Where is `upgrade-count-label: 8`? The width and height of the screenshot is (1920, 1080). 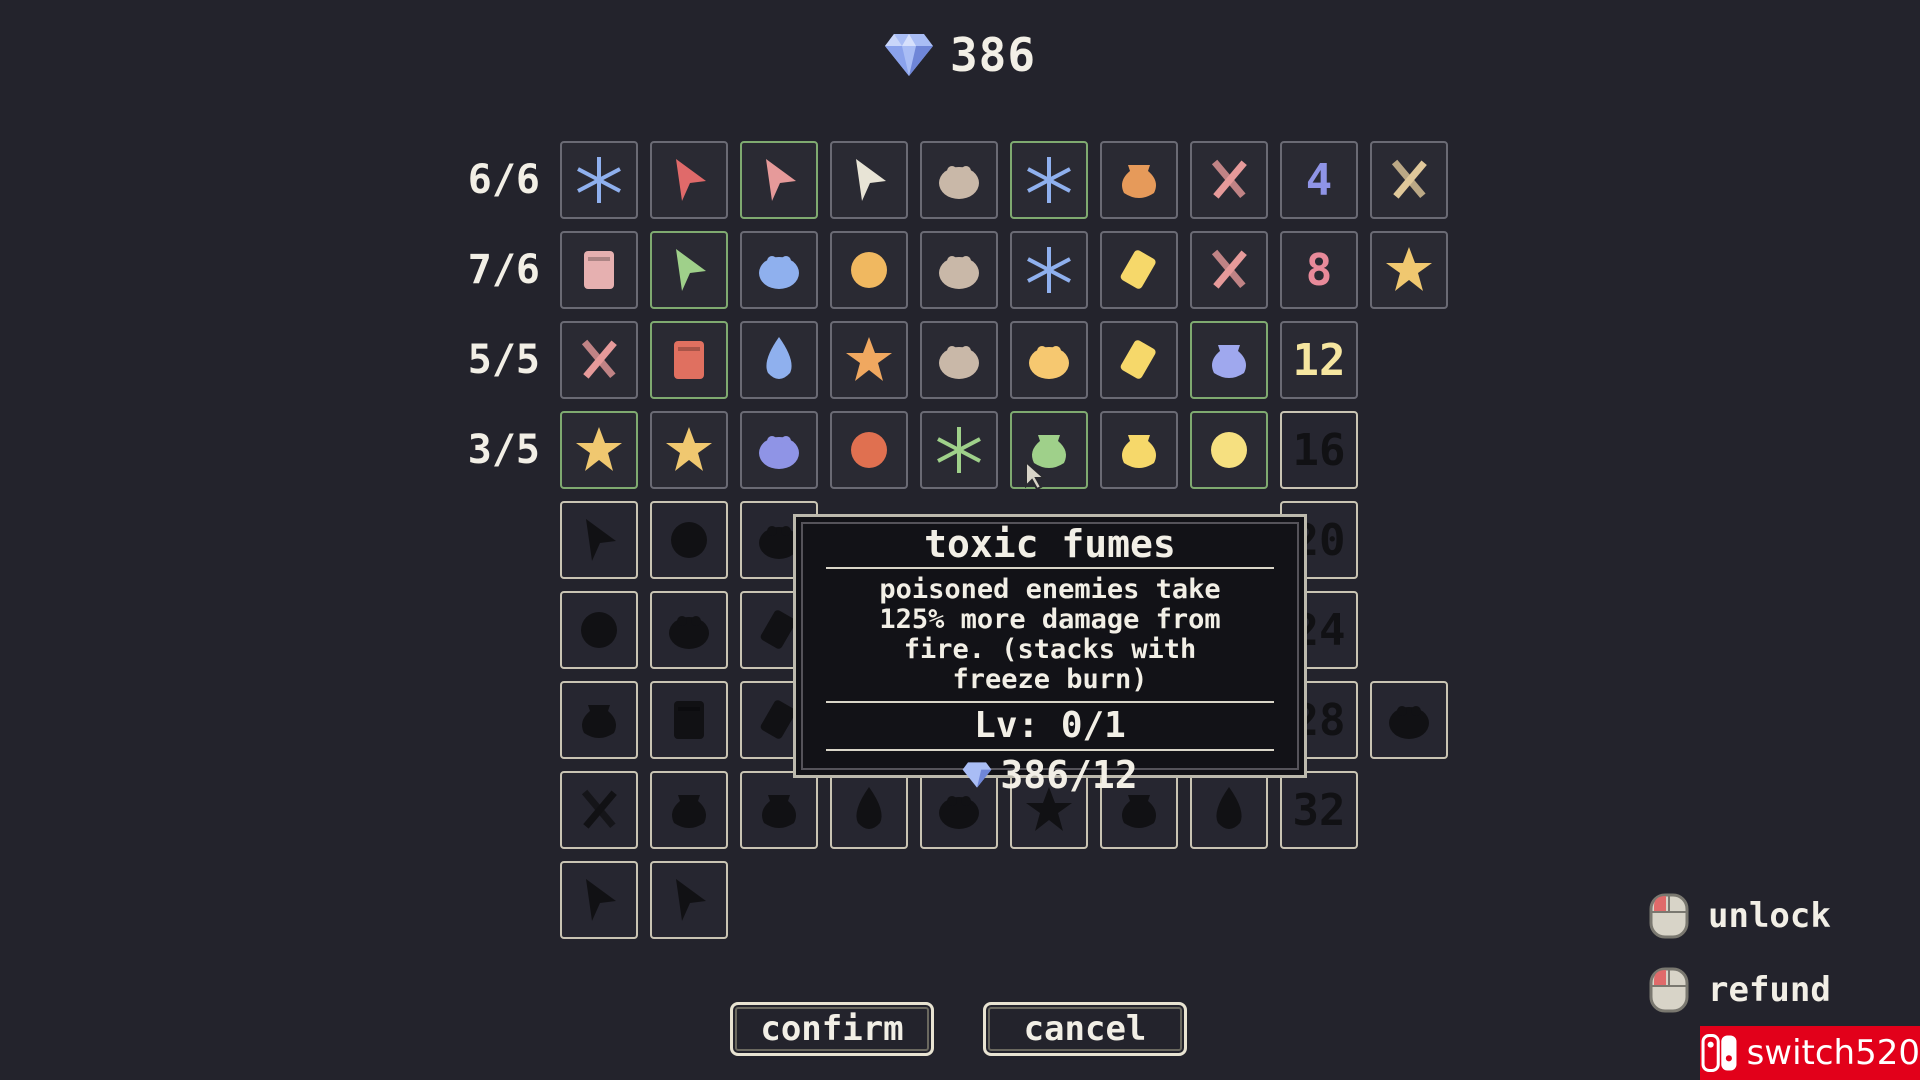 upgrade-count-label: 8 is located at coordinates (1319, 270).